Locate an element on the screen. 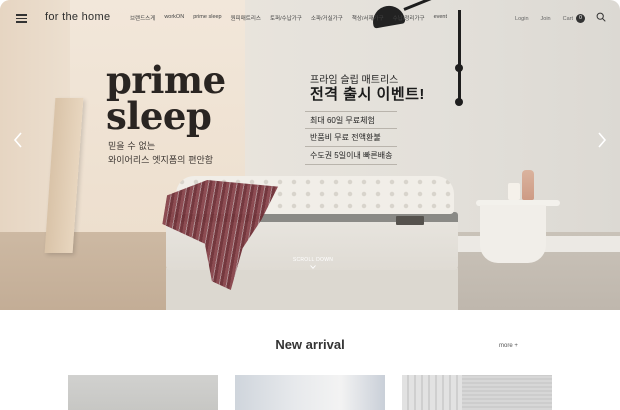 This screenshot has height=410, width=620. hamburger-menu-icon is located at coordinates (21, 18).